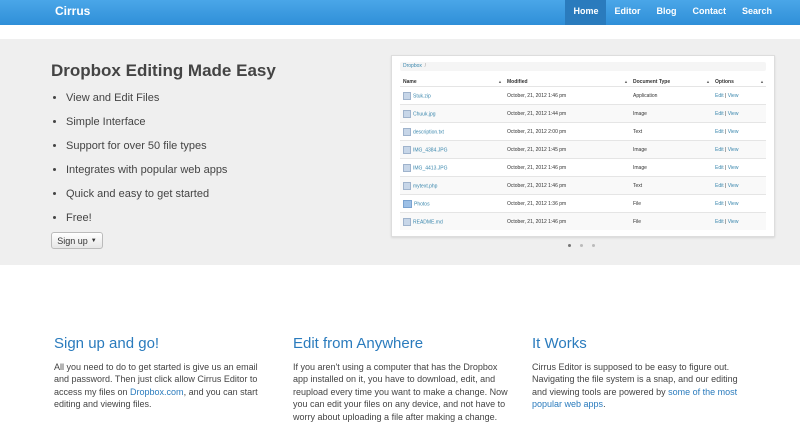 This screenshot has width=800, height=424. What do you see at coordinates (107, 343) in the screenshot?
I see `section-title: Sign up and go!` at bounding box center [107, 343].